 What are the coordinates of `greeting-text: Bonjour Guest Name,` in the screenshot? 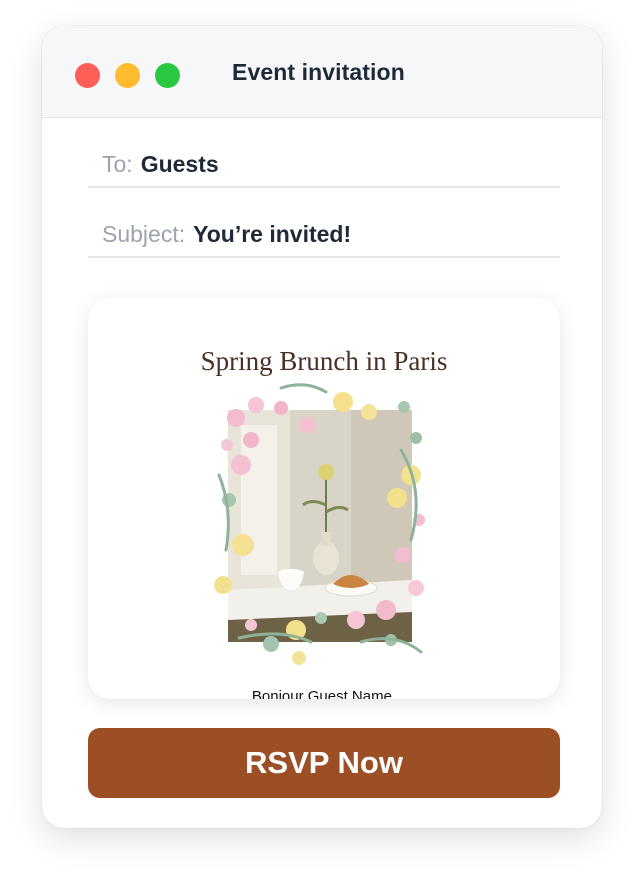 It's located at (324, 693).